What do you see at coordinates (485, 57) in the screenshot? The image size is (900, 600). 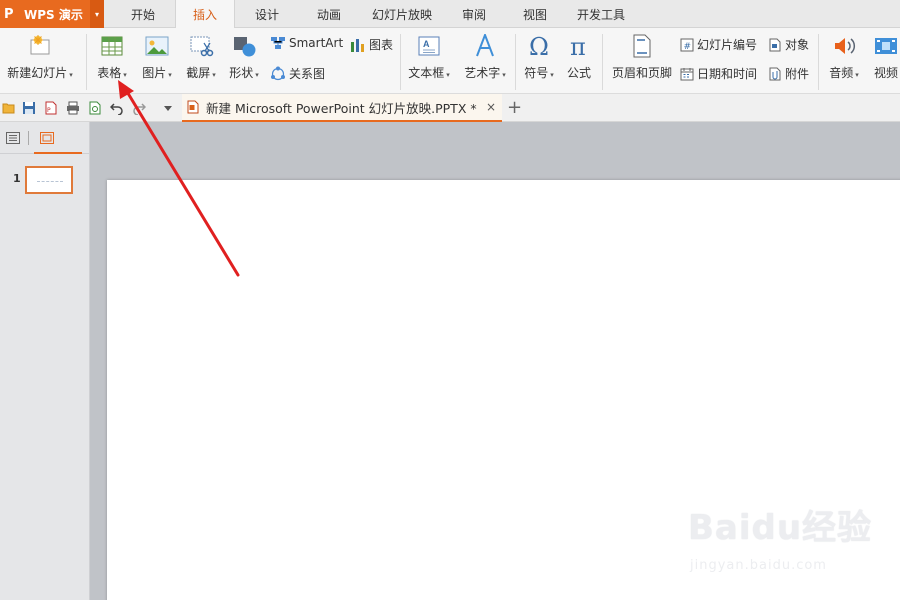 I see `wordart-button: 艺术字 ▾` at bounding box center [485, 57].